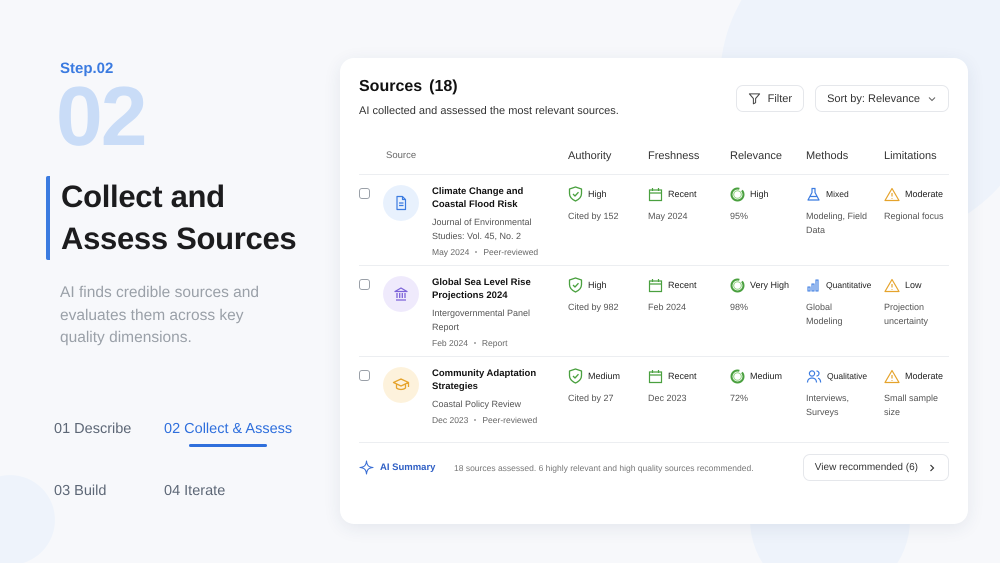  What do you see at coordinates (668, 307) in the screenshot?
I see `publish-date: Feb 2024` at bounding box center [668, 307].